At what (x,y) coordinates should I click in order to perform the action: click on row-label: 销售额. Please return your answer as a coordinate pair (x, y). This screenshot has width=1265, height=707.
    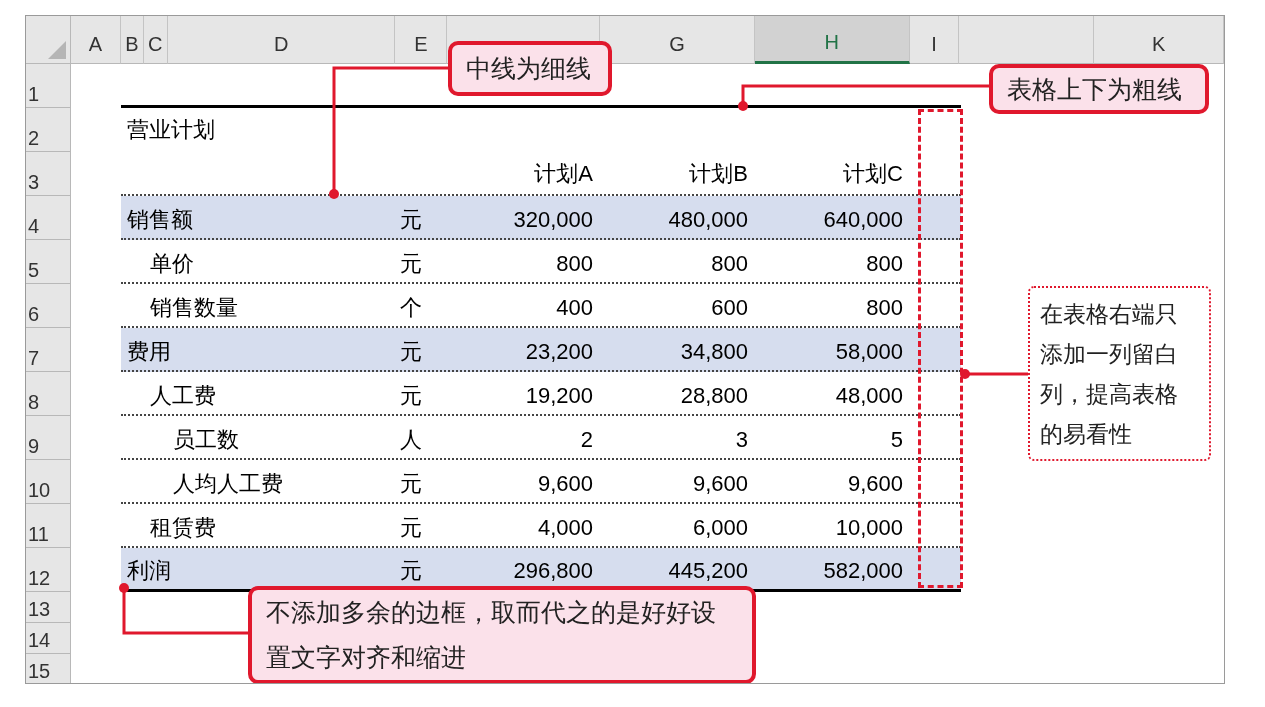
    Looking at the image, I should click on (160, 219).